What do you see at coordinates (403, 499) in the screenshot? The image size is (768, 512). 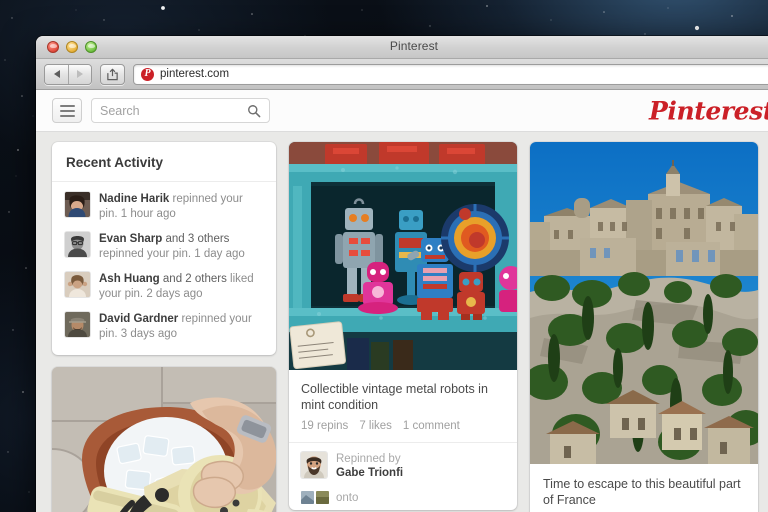 I see `pin-board-row: onto` at bounding box center [403, 499].